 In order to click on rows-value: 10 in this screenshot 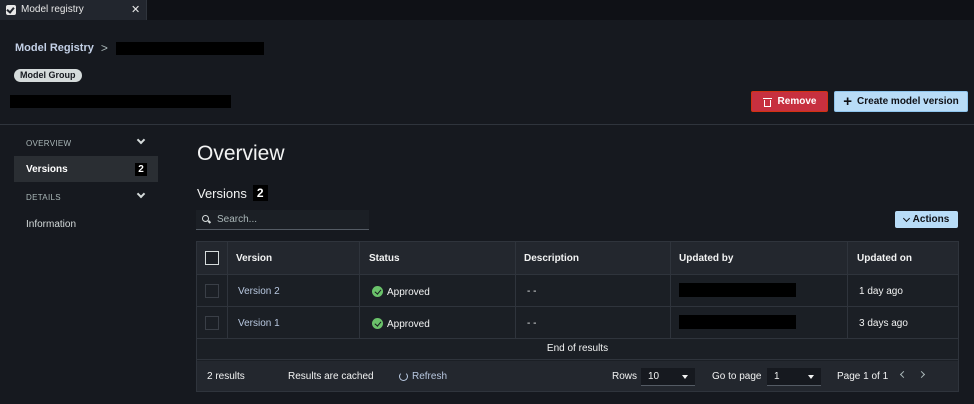, I will do `click(654, 376)`.